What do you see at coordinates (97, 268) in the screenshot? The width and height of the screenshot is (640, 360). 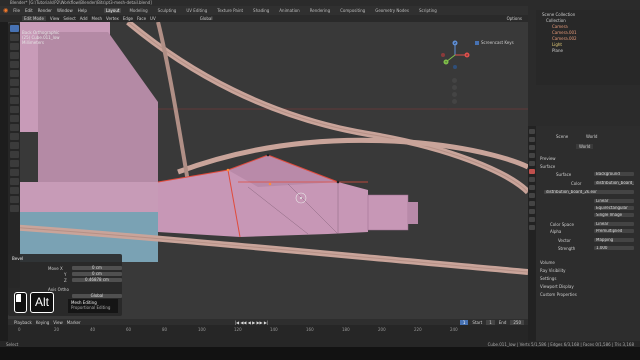 I see `move-x-field: 0 cm` at bounding box center [97, 268].